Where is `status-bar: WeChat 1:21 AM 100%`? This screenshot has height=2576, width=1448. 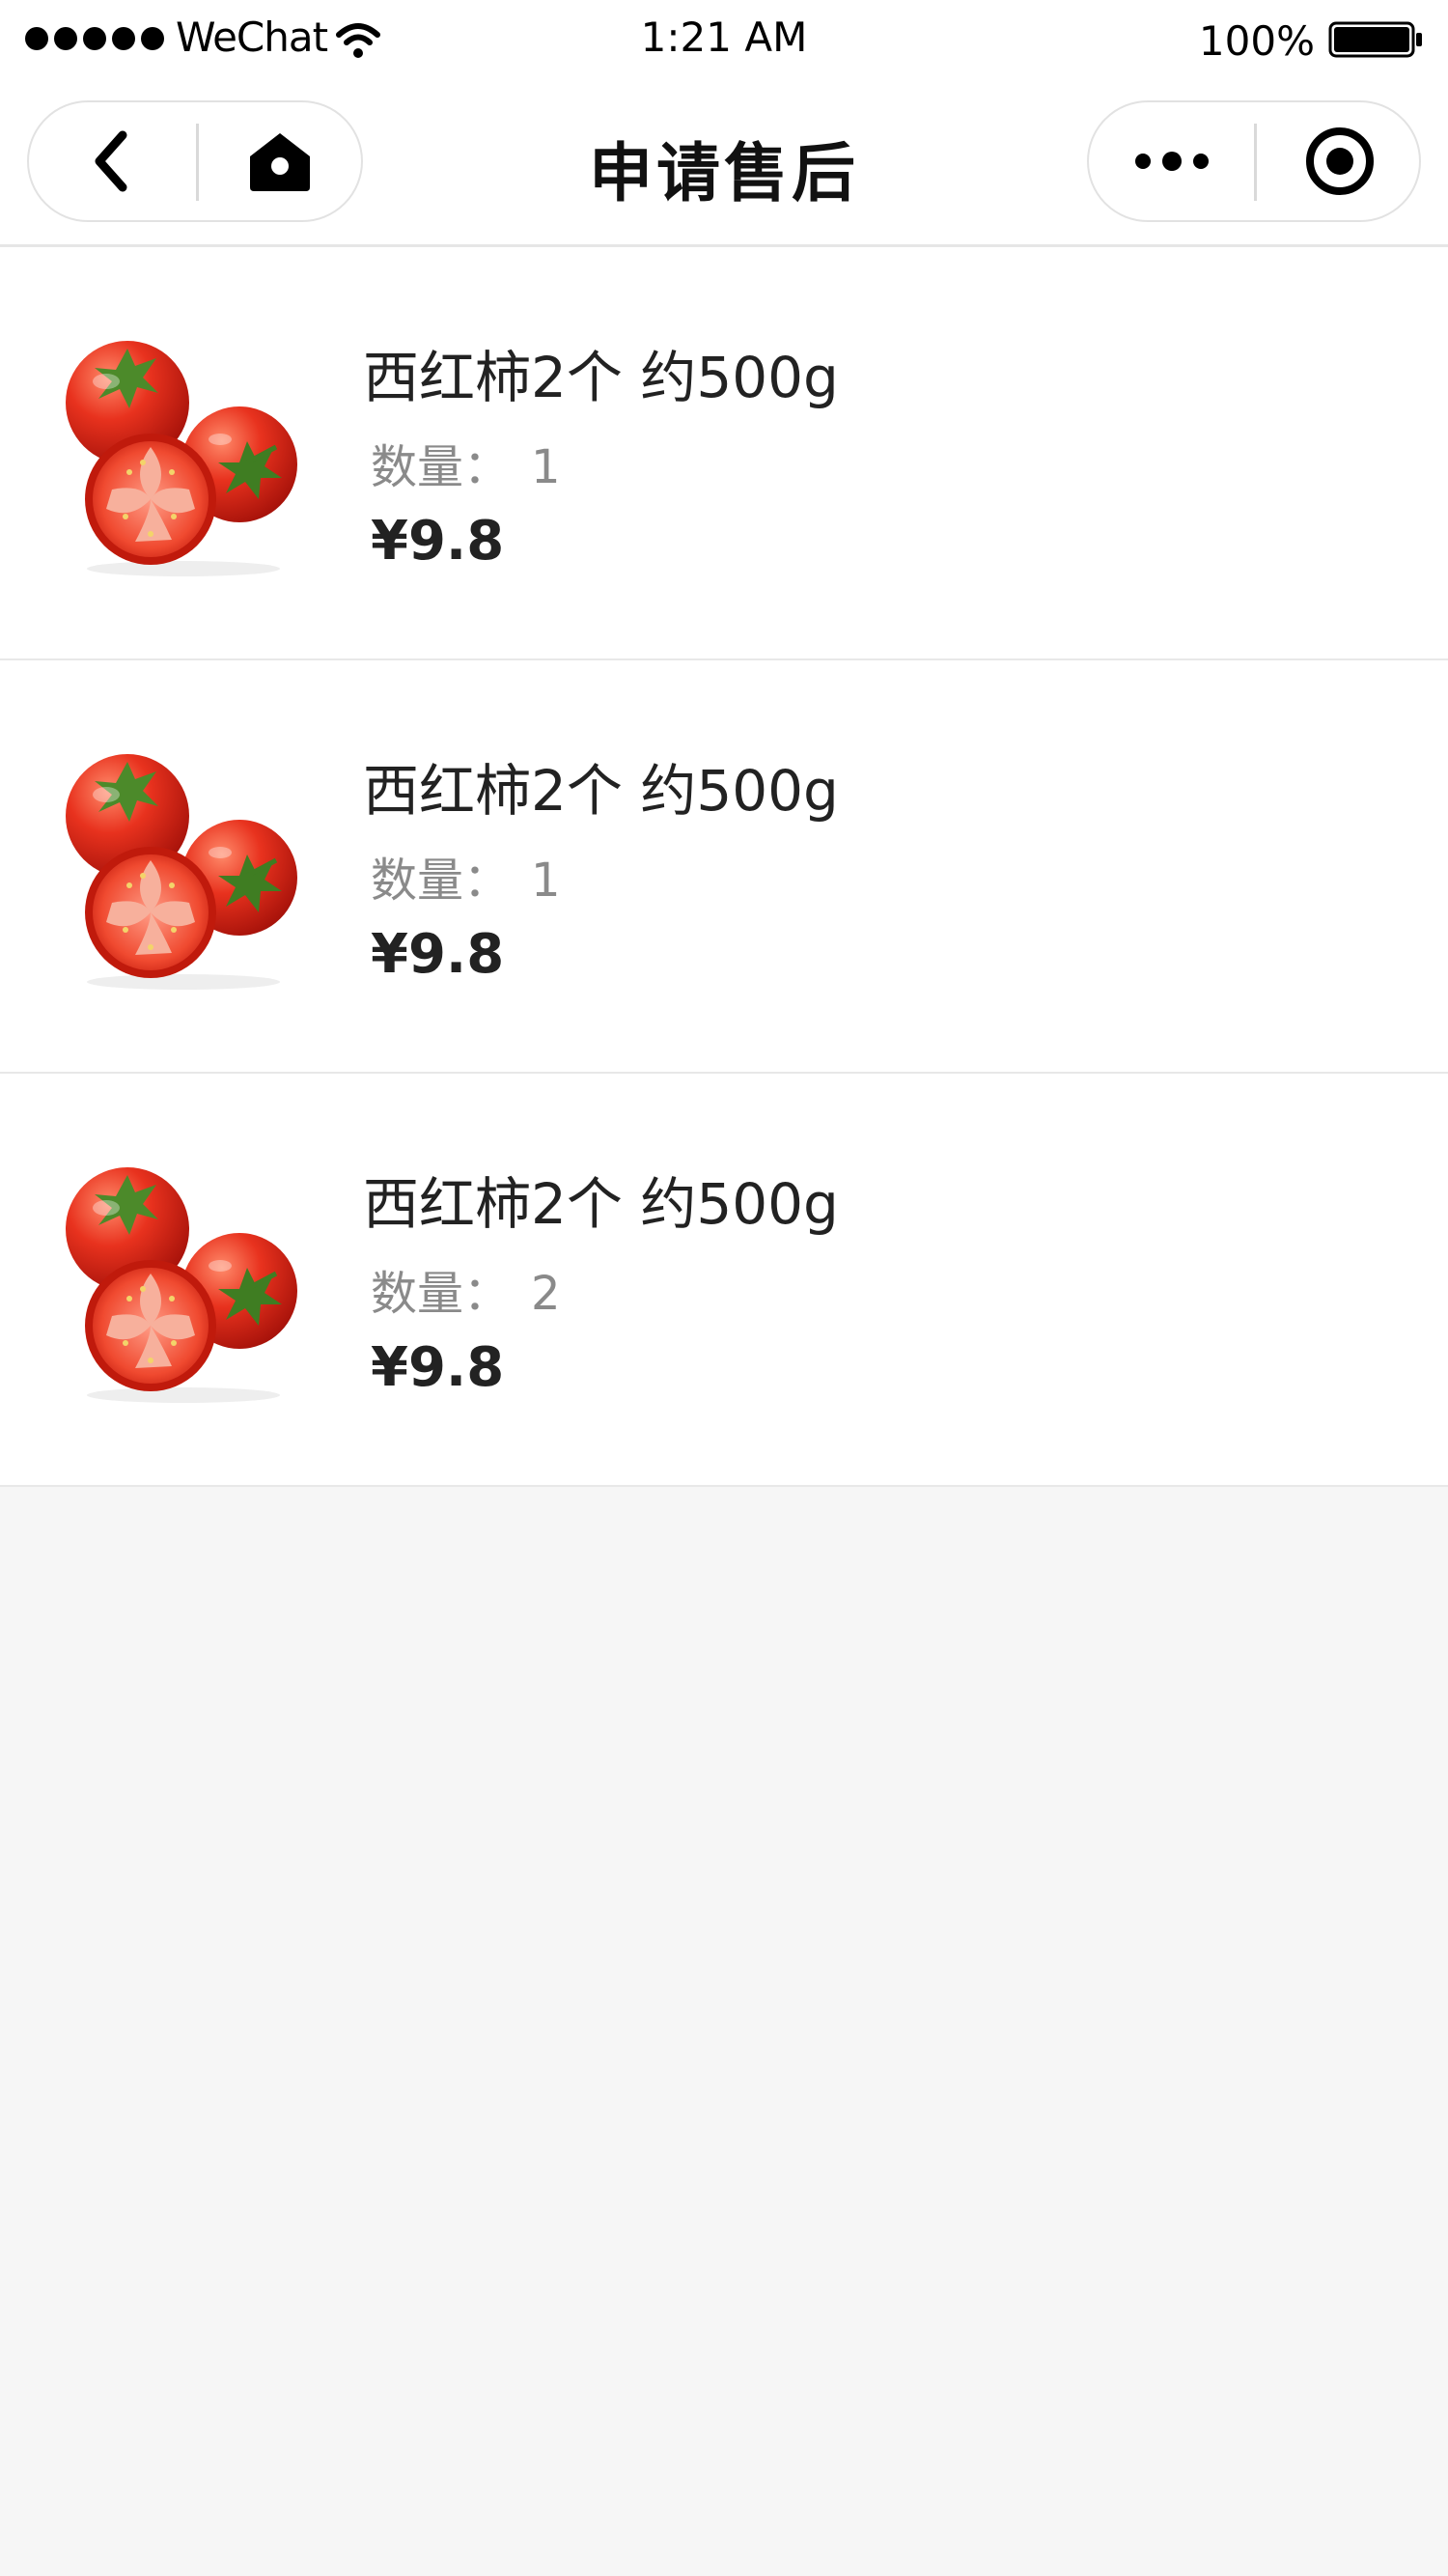
status-bar: WeChat 1:21 AM 100% is located at coordinates (724, 41).